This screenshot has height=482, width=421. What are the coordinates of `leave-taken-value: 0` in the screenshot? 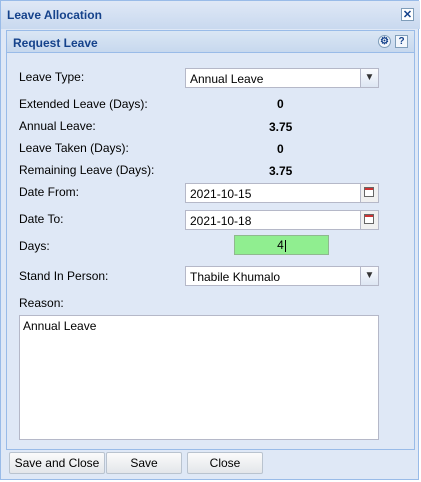 It's located at (280, 149).